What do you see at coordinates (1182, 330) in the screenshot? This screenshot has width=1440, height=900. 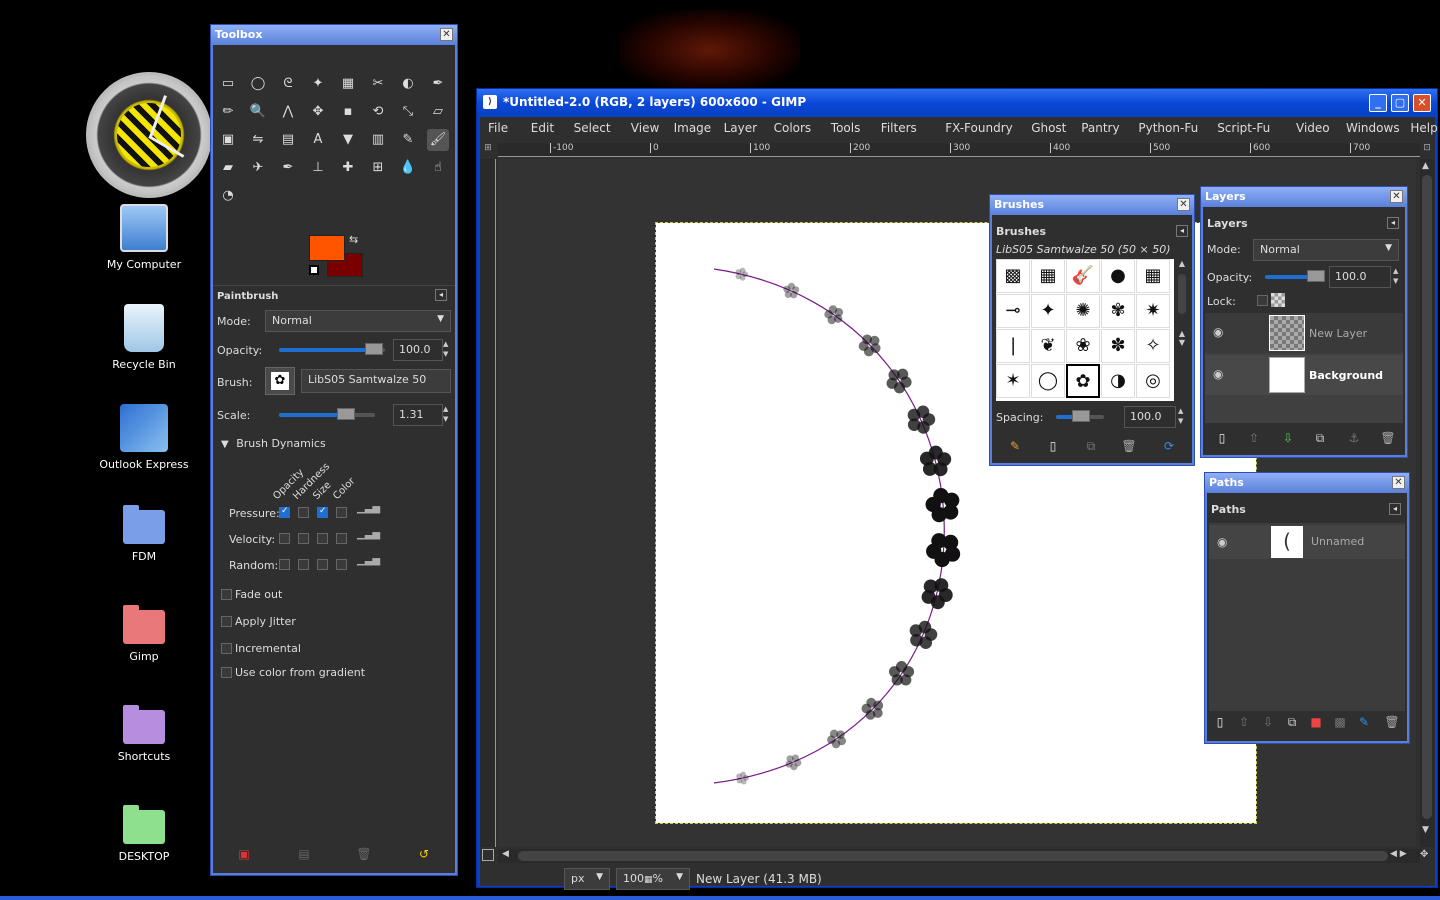 I see `brush-grid-scrollbar: ▲ ▲ ▼` at bounding box center [1182, 330].